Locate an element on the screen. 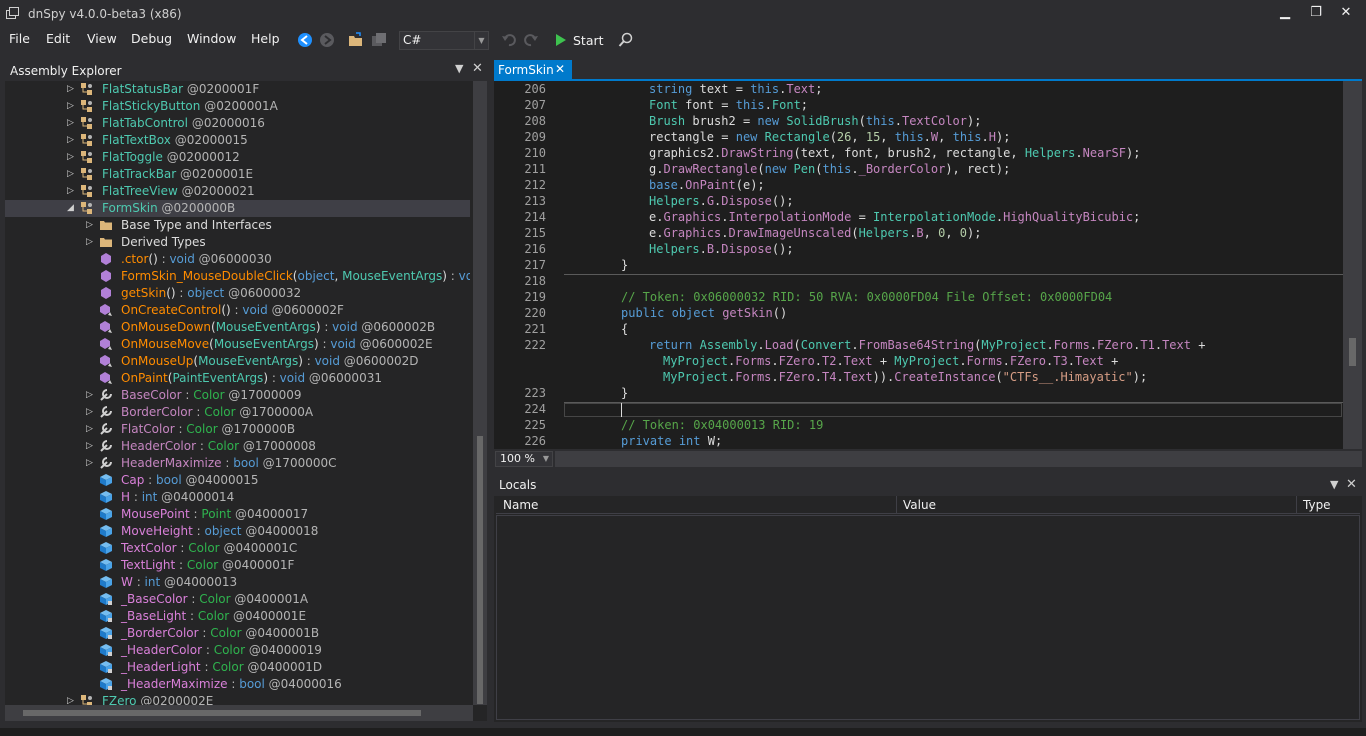 The width and height of the screenshot is (1366, 736). tree-item: ▷ BorderColor : Color @1700000A is located at coordinates (237, 412).